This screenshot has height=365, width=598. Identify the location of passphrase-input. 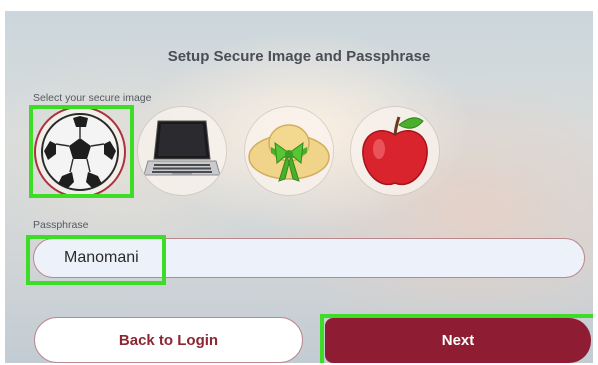
(309, 258).